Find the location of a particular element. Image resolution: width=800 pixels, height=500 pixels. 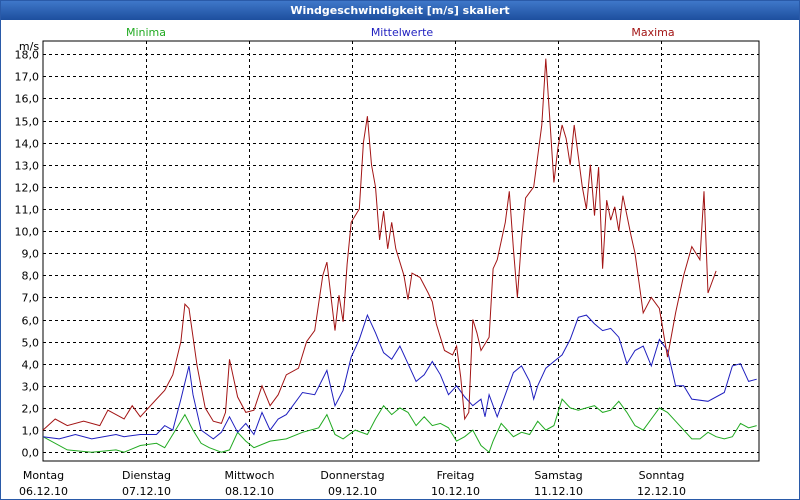

y-tick-label: 12,0 is located at coordinates (27, 188).